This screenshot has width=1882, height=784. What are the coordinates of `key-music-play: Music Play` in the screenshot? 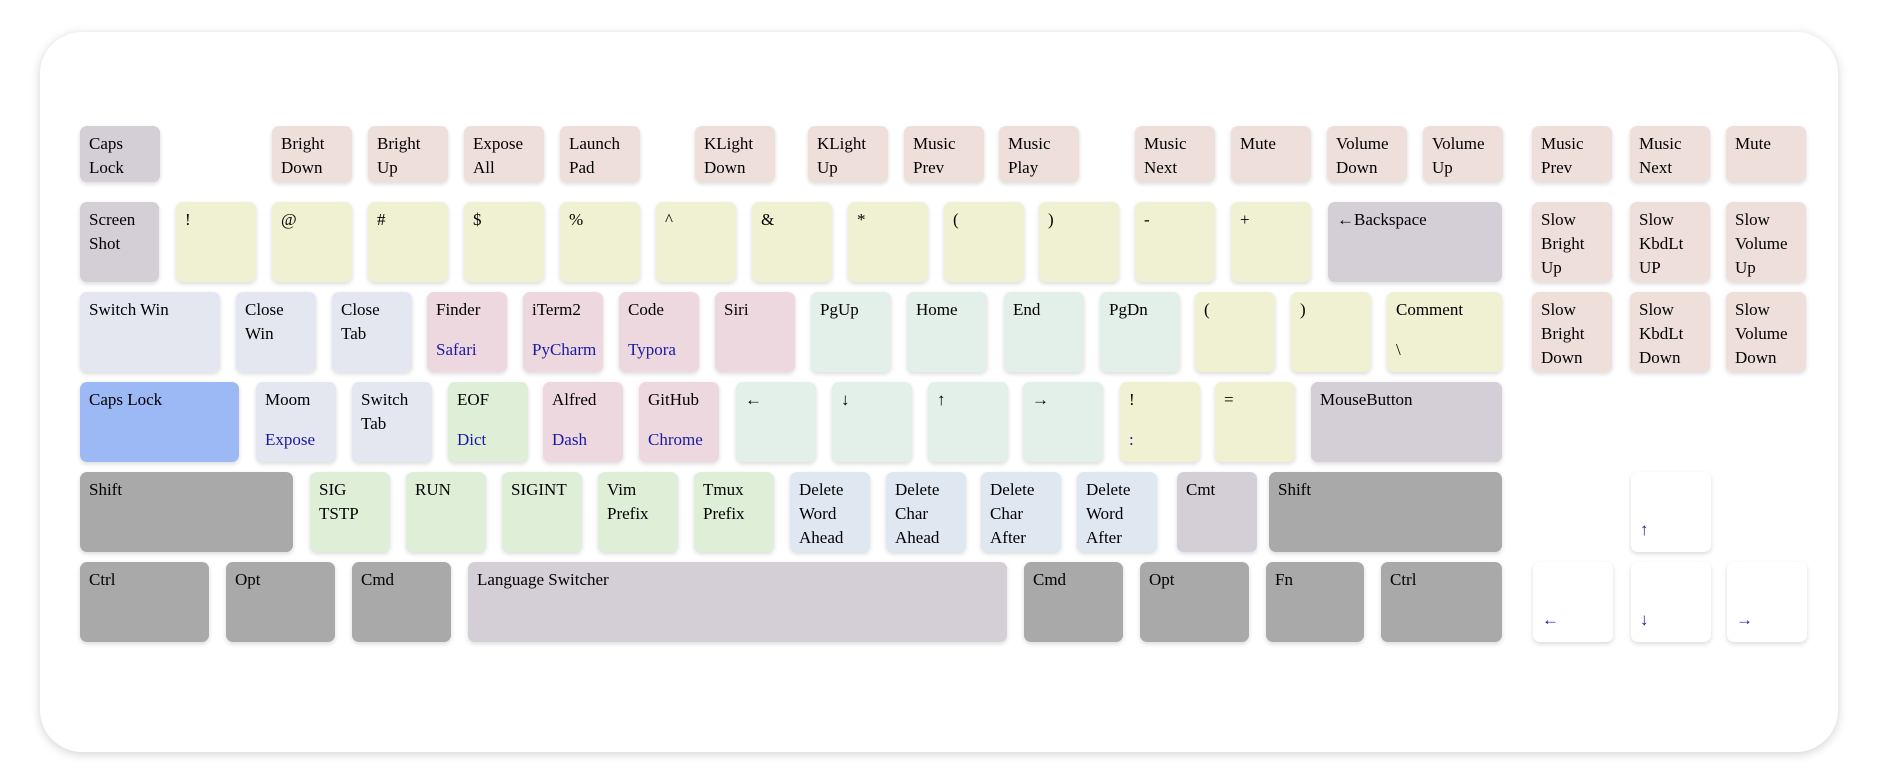 It's located at (1039, 154).